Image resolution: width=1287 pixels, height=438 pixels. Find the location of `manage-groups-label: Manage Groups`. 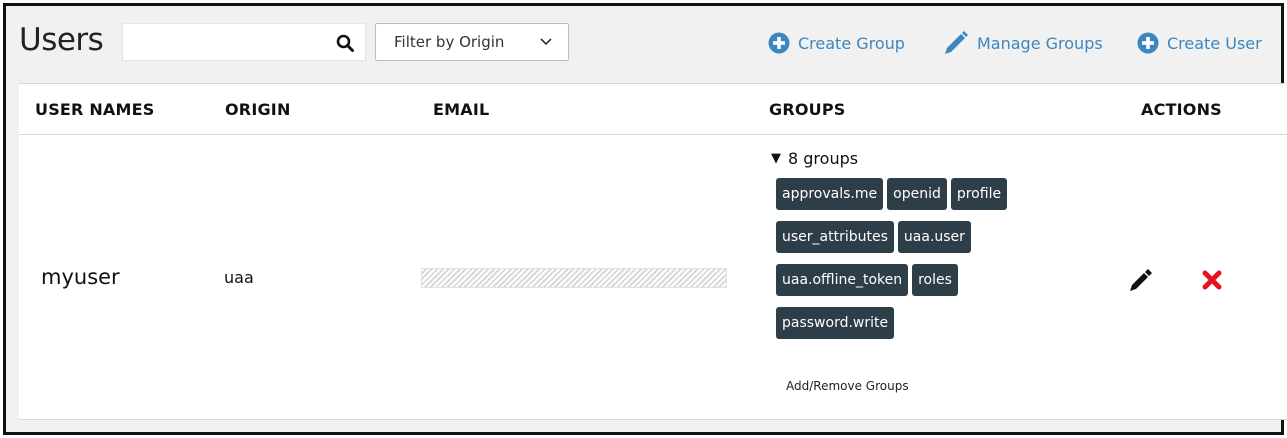

manage-groups-label: Manage Groups is located at coordinates (1040, 43).